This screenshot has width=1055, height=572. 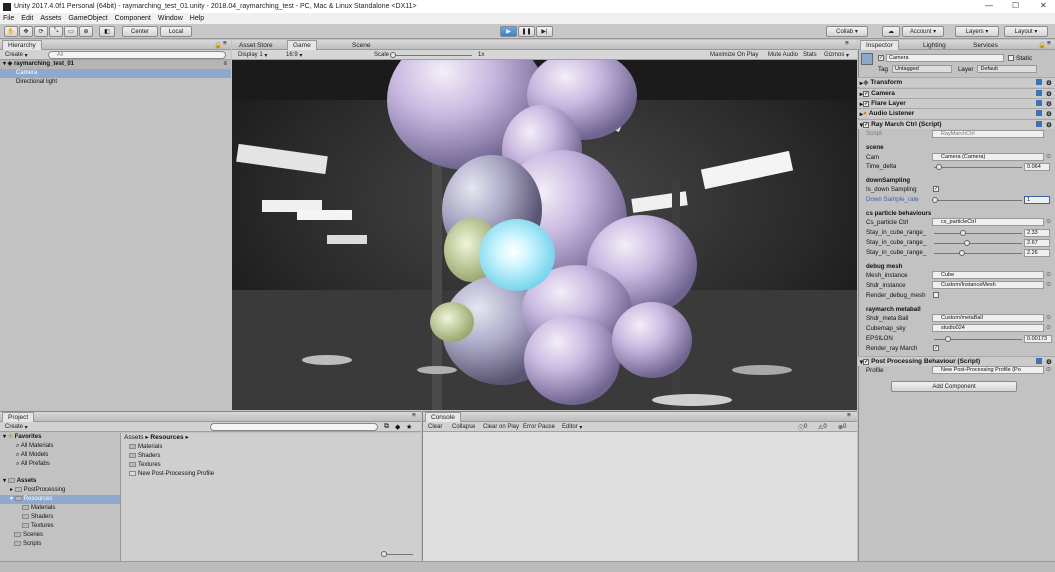 What do you see at coordinates (988, 328) in the screenshot?
I see `cubemap-sky-field: studio024` at bounding box center [988, 328].